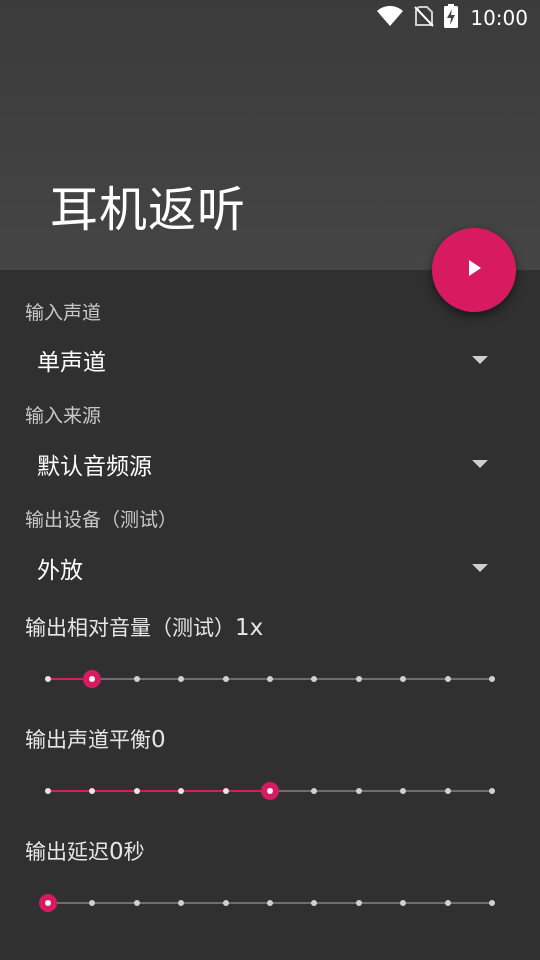 This screenshot has width=540, height=960. Describe the element at coordinates (265, 464) in the screenshot. I see `input-source-dropdown: 默认音频源` at that location.